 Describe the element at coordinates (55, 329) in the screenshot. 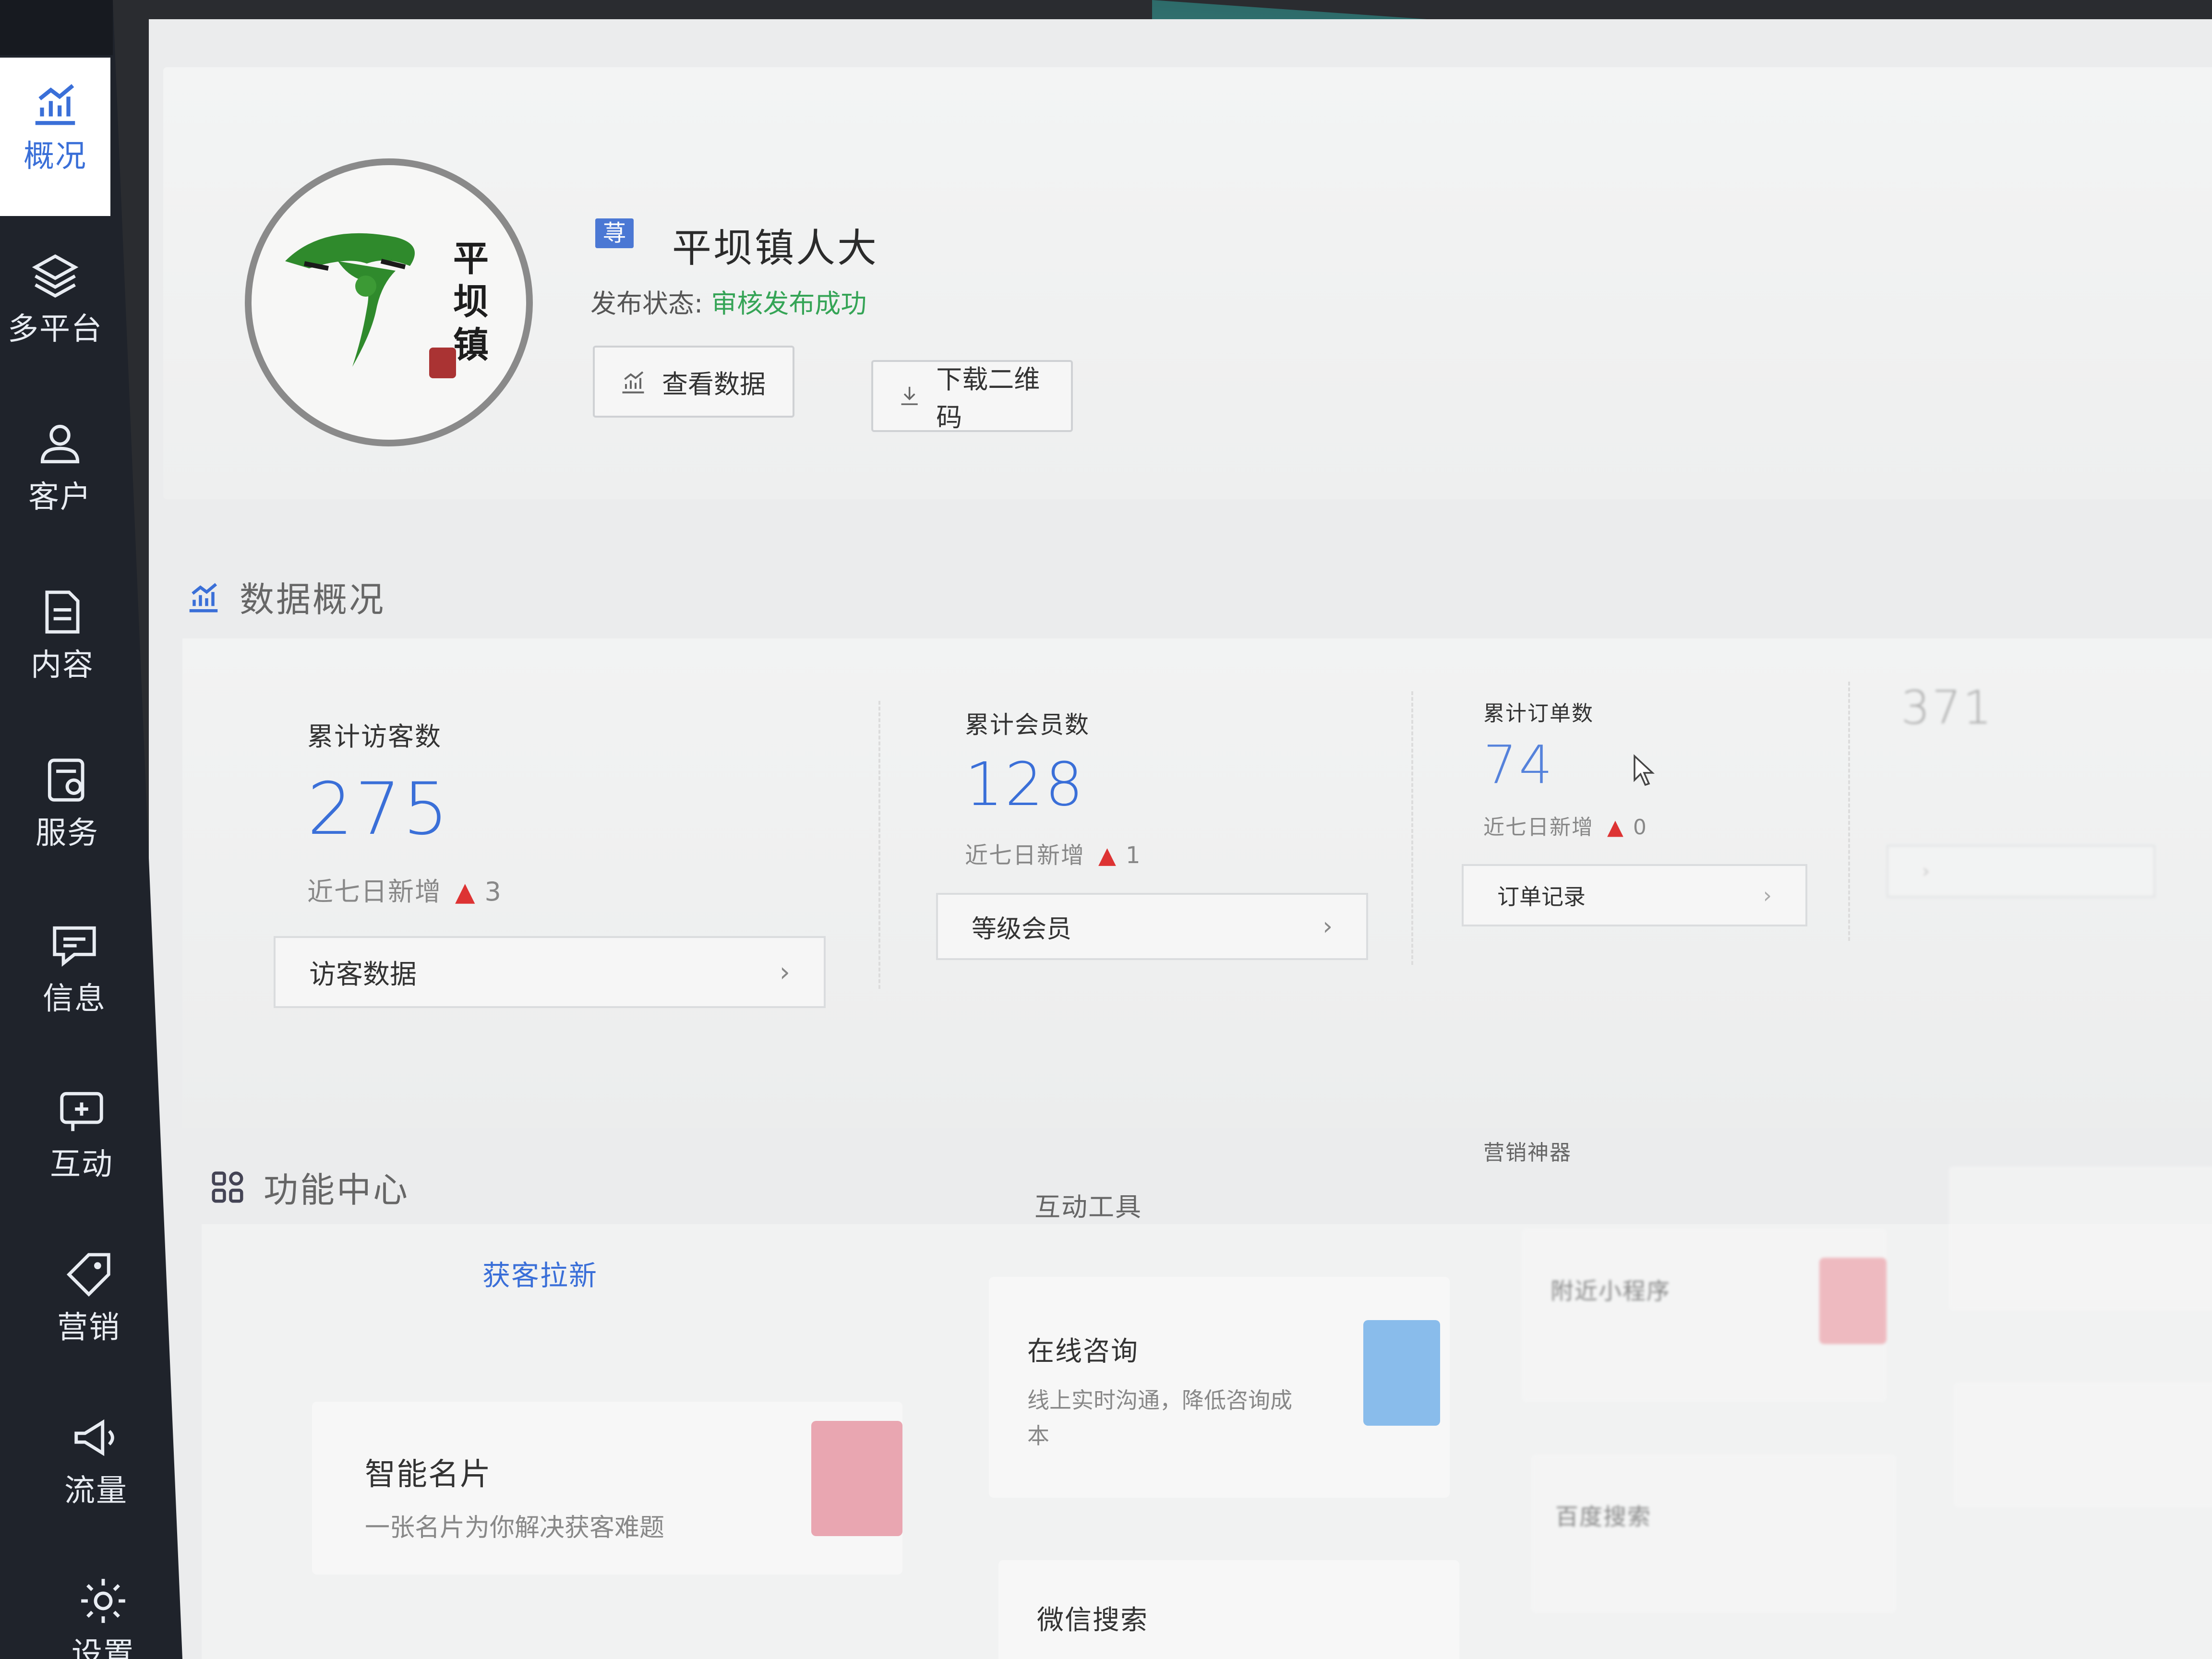

I see `sidebar-item-label: 多平台` at that location.